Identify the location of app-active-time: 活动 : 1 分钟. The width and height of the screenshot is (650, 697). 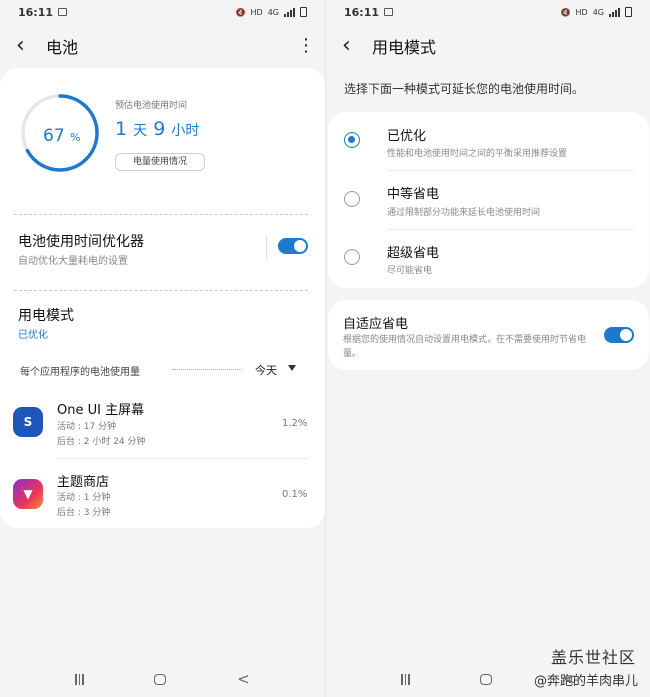
(84, 498).